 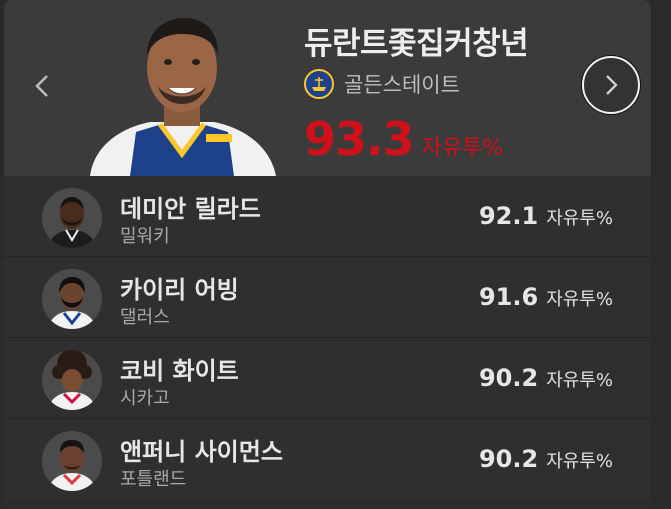 I want to click on featured-player-photo, so click(x=183, y=97).